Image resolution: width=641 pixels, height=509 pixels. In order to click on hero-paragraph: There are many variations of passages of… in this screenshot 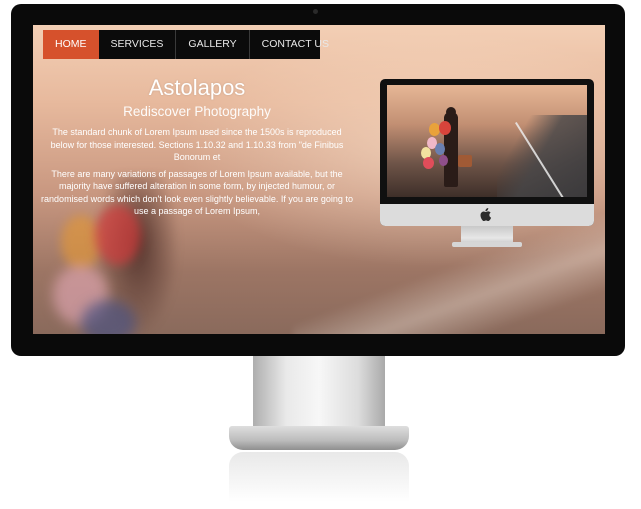, I will do `click(197, 192)`.